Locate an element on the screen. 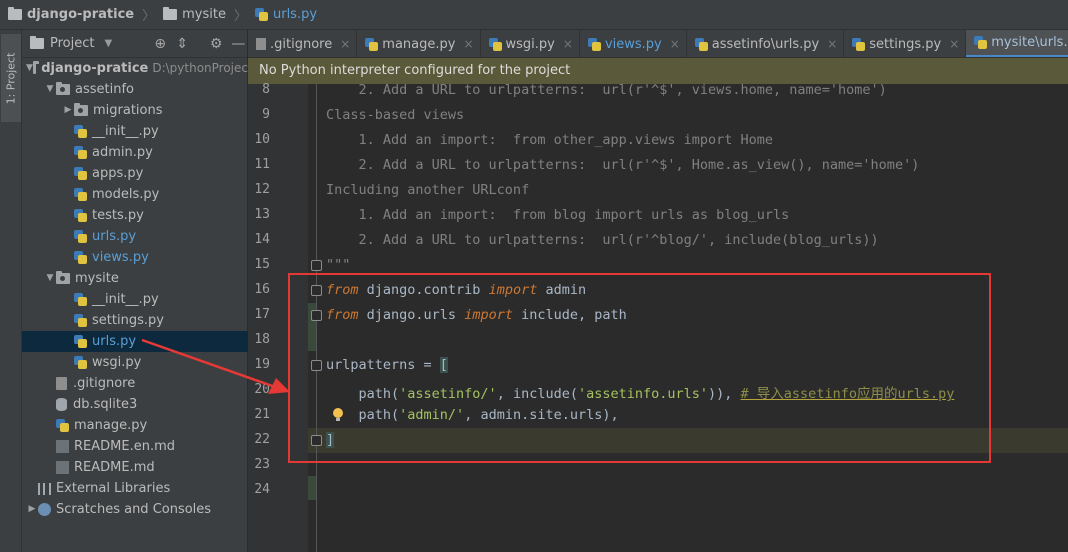 This screenshot has height=552, width=1068. editor-tab: manage.py × is located at coordinates (419, 43).